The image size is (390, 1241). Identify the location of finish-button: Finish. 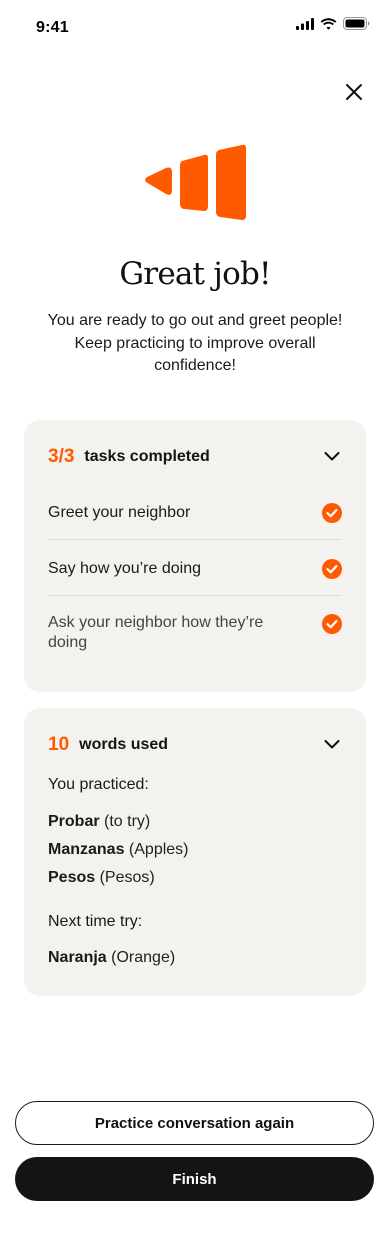
(194, 1179).